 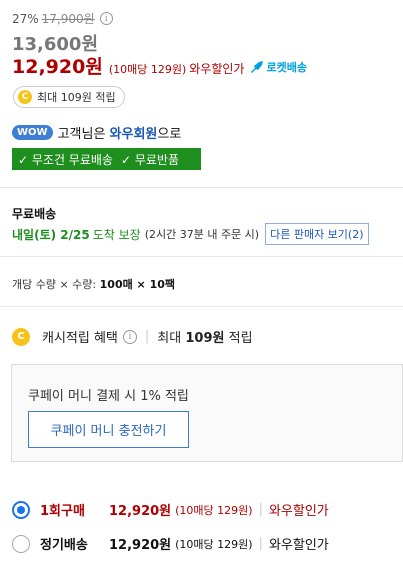 I want to click on option-one-time: 1회구매 12,920원 (10매당 129원) | 와우할인가, so click(x=170, y=509).